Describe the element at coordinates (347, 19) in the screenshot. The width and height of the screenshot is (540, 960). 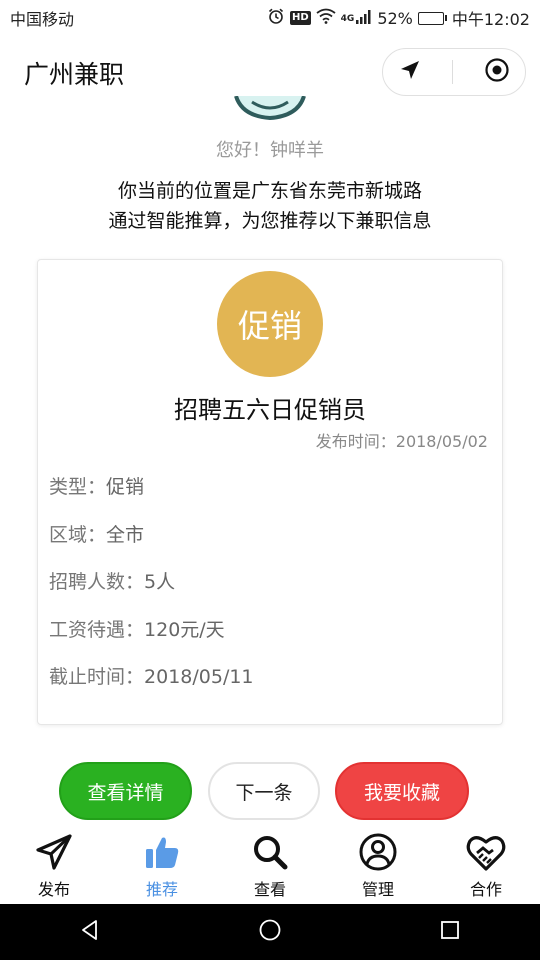
I see `network-type: 4G` at that location.